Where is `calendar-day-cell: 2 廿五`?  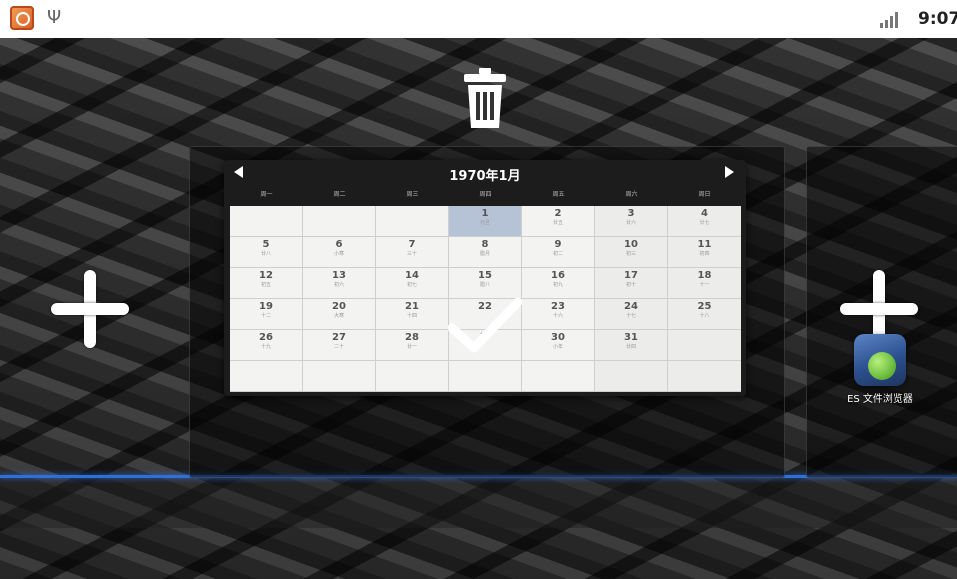 calendar-day-cell: 2 廿五 is located at coordinates (558, 221).